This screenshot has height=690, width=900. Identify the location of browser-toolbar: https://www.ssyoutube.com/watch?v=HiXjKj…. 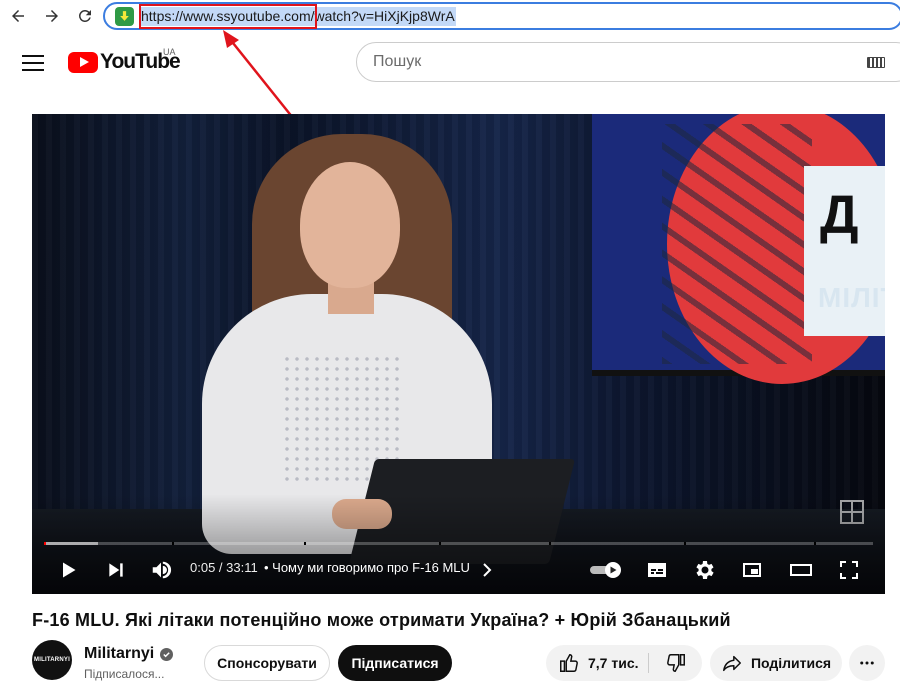
(450, 16).